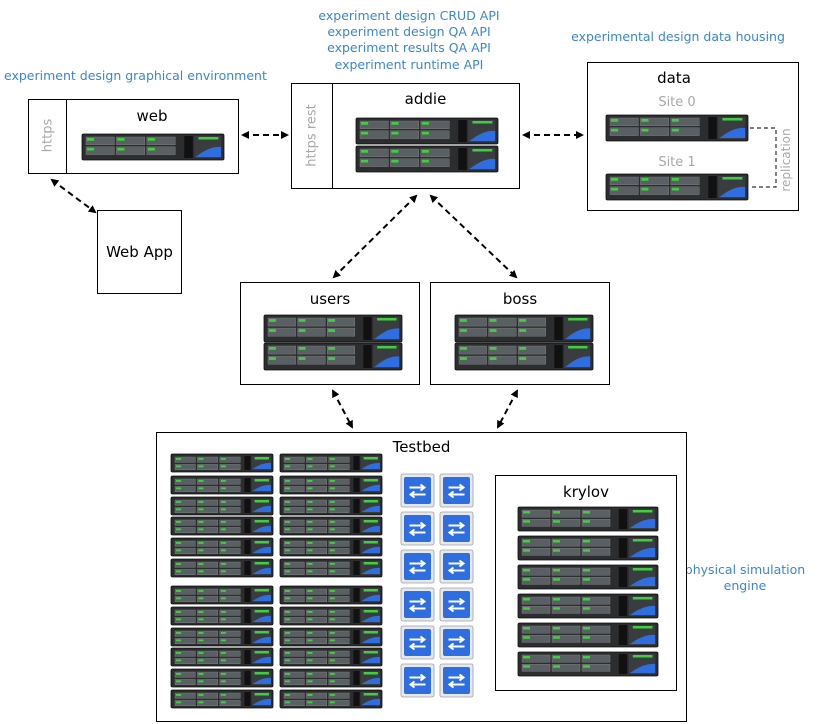 The image size is (818, 724). I want to click on addie-boss-link, so click(473, 236).